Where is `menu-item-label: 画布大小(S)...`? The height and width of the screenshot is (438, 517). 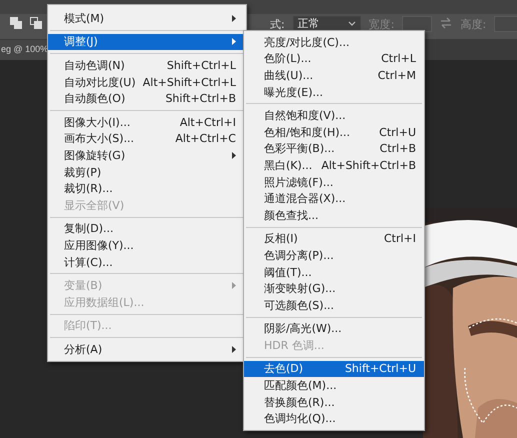
menu-item-label: 画布大小(S)... is located at coordinates (100, 138).